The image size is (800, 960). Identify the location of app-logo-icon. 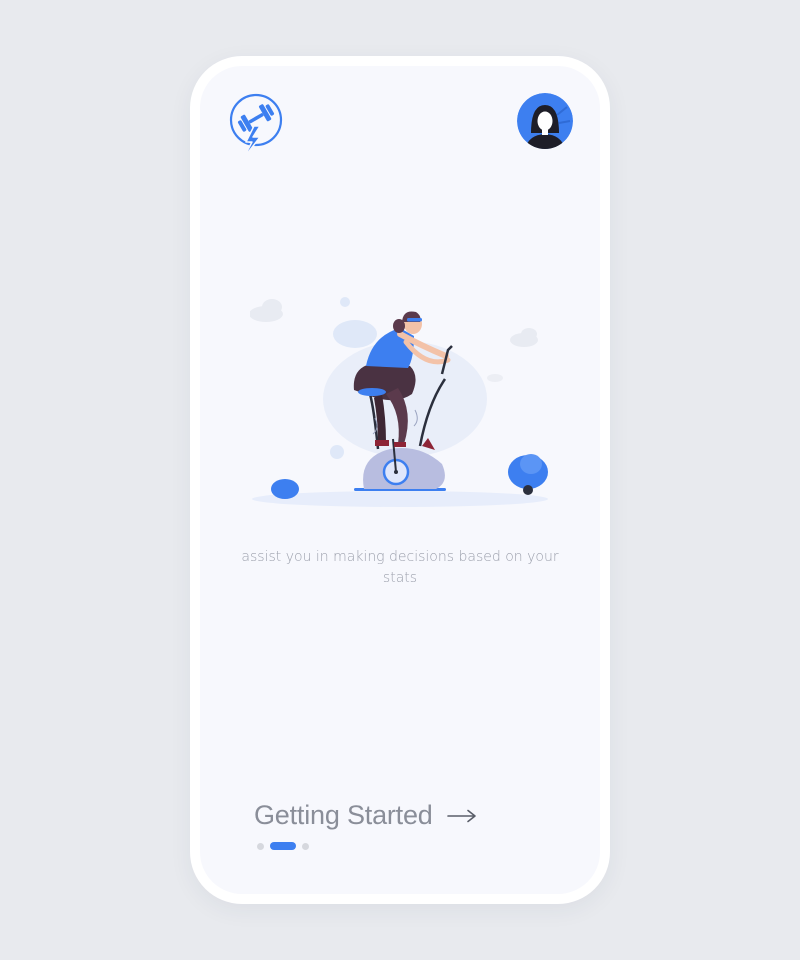
(257, 127).